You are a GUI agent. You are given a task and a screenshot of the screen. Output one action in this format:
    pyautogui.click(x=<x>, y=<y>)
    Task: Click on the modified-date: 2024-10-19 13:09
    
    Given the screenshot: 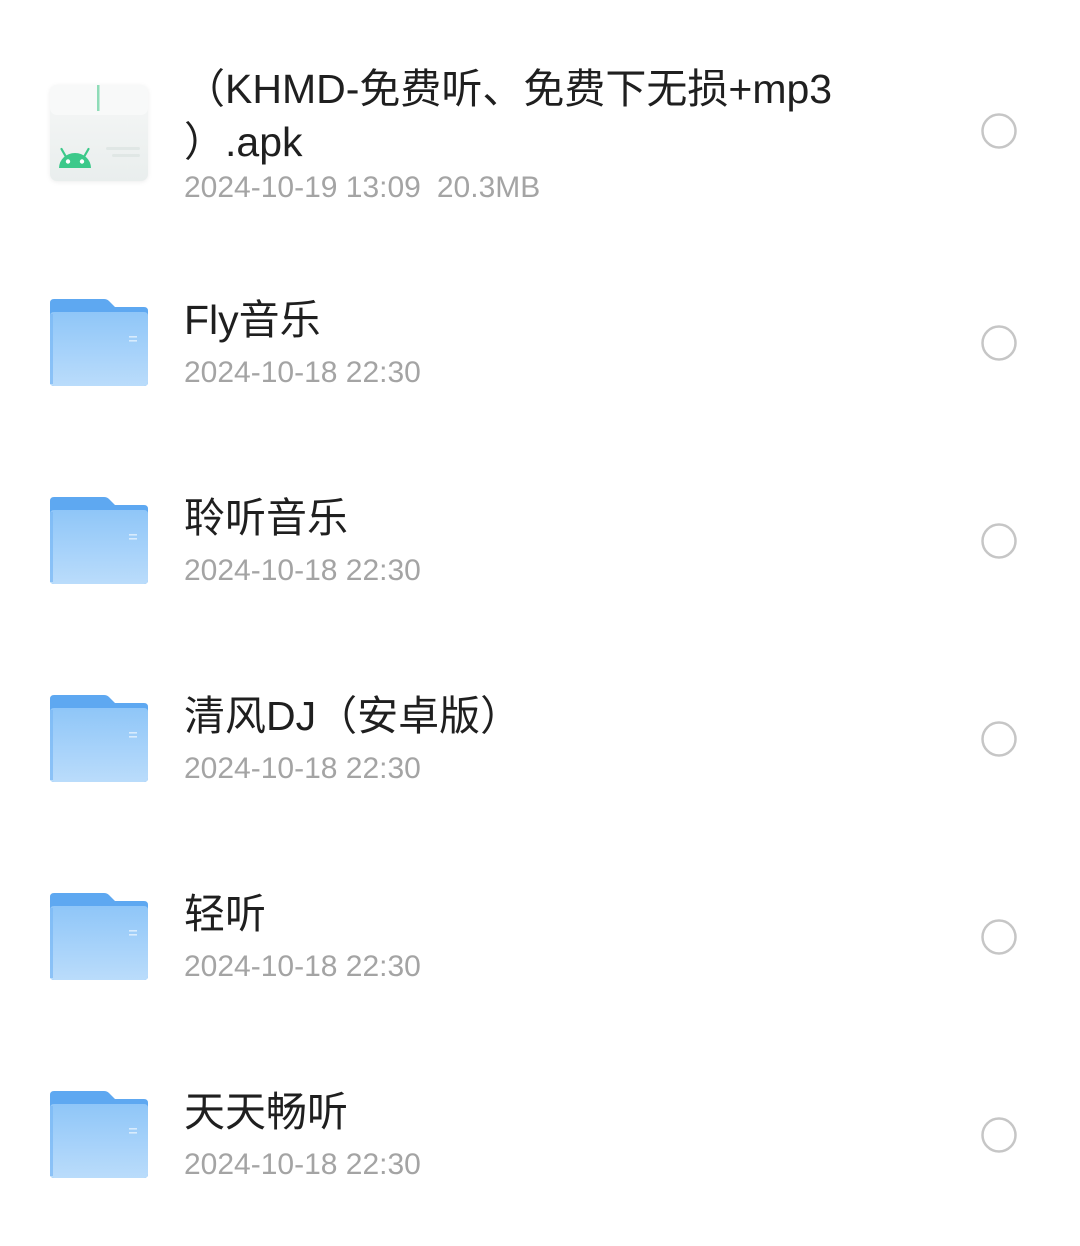 What is the action you would take?
    pyautogui.click(x=302, y=187)
    